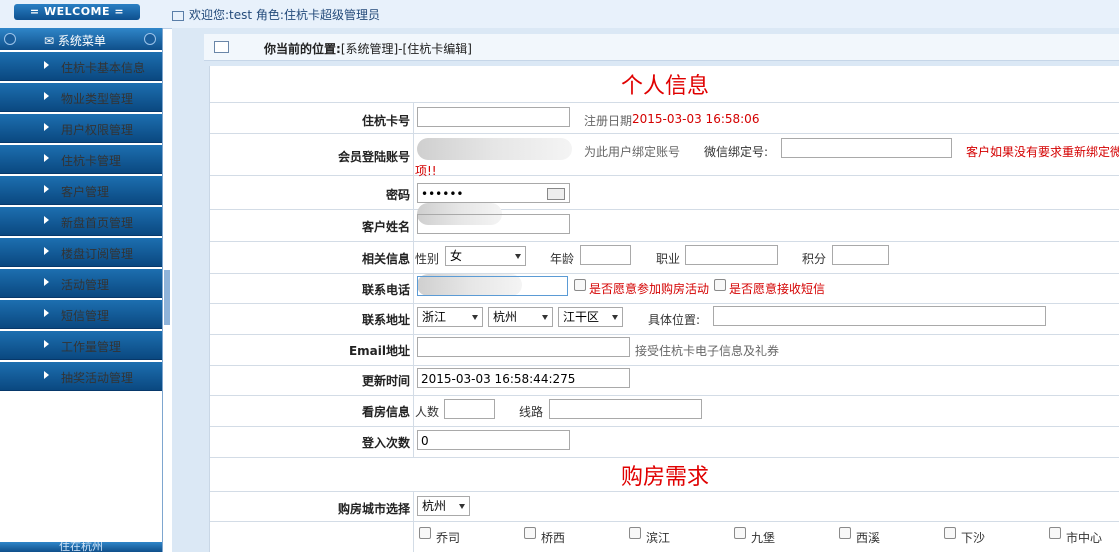  What do you see at coordinates (777, 289) in the screenshot?
I see `receive-sms-label: 是否愿意接收短信` at bounding box center [777, 289].